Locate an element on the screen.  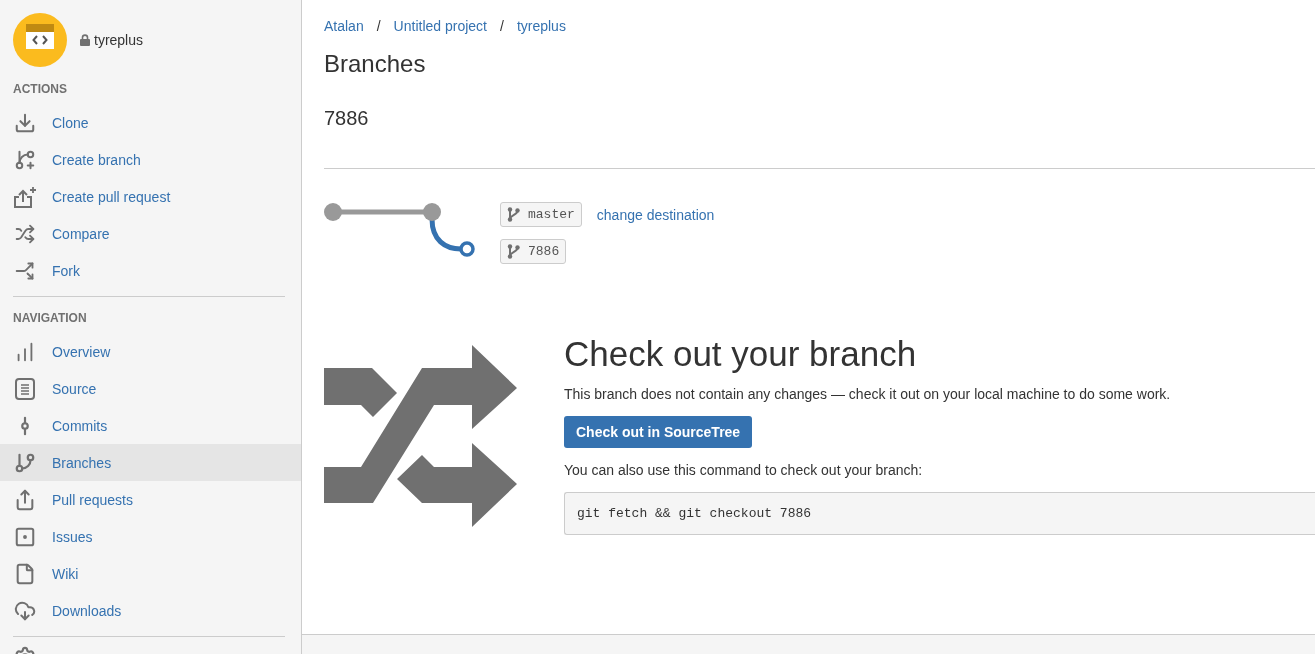
shuffle-icon is located at coordinates (25, 233).